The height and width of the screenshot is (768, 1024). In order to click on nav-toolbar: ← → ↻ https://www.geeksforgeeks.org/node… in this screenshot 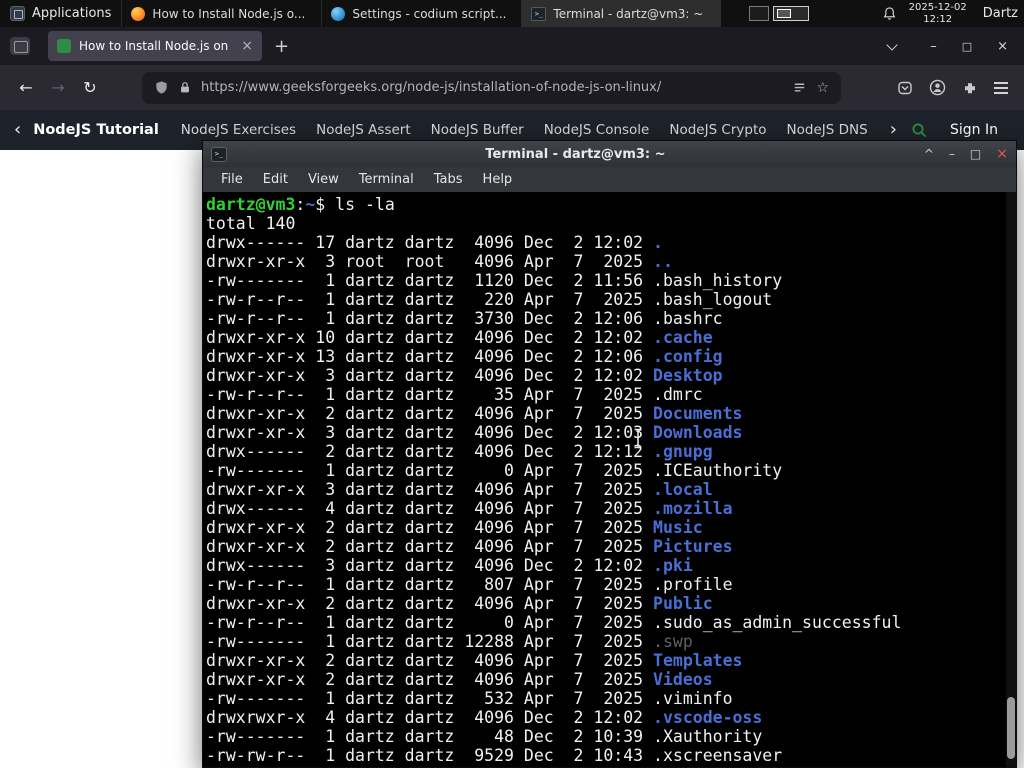, I will do `click(512, 87)`.